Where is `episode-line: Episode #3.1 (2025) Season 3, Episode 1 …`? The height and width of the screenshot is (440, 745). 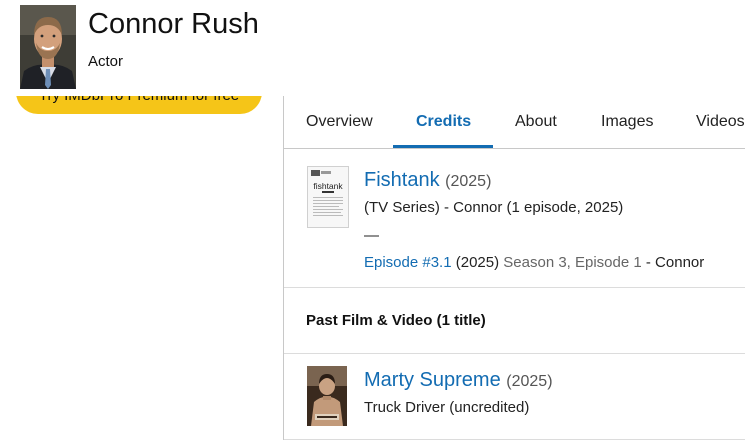 episode-line: Episode #3.1 (2025) Season 3, Episode 1 … is located at coordinates (534, 262).